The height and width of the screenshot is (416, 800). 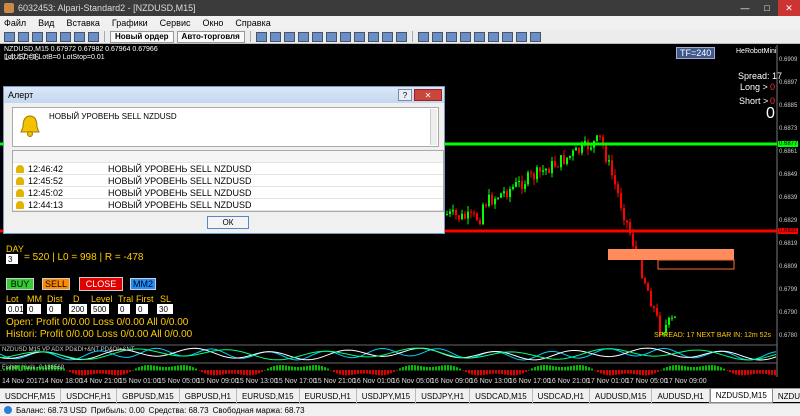 I want to click on tab-audusd-h1: AUDUSD,H1, so click(x=681, y=396).